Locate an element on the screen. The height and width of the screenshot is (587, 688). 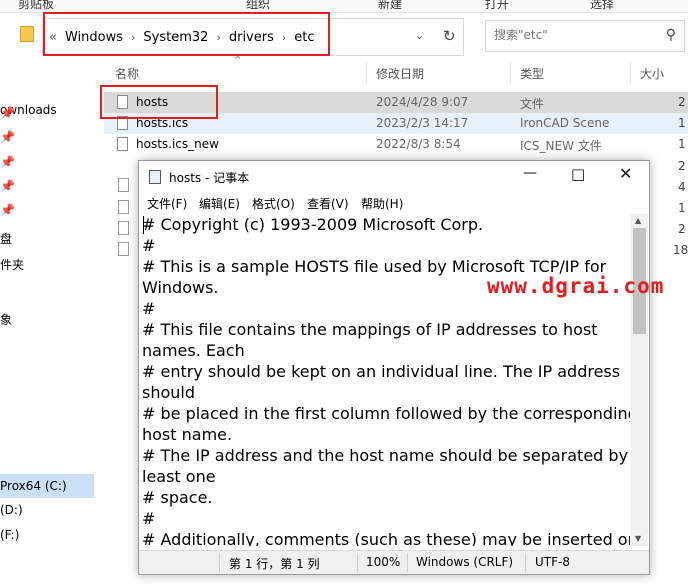
ribbon-open-label: 打开 is located at coordinates (497, 5).